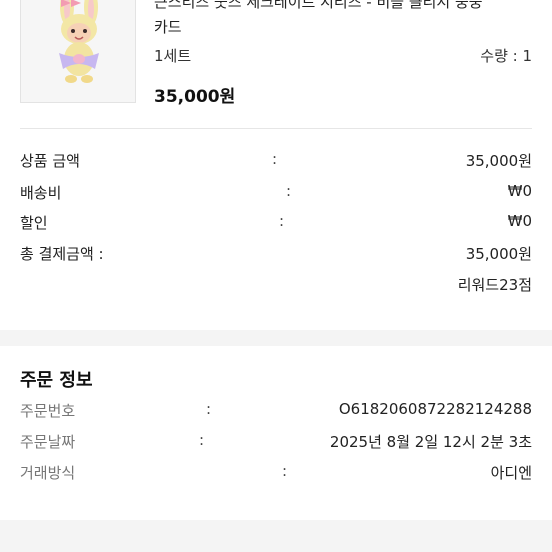  What do you see at coordinates (48, 442) in the screenshot?
I see `order-info-label: 주문날짜` at bounding box center [48, 442].